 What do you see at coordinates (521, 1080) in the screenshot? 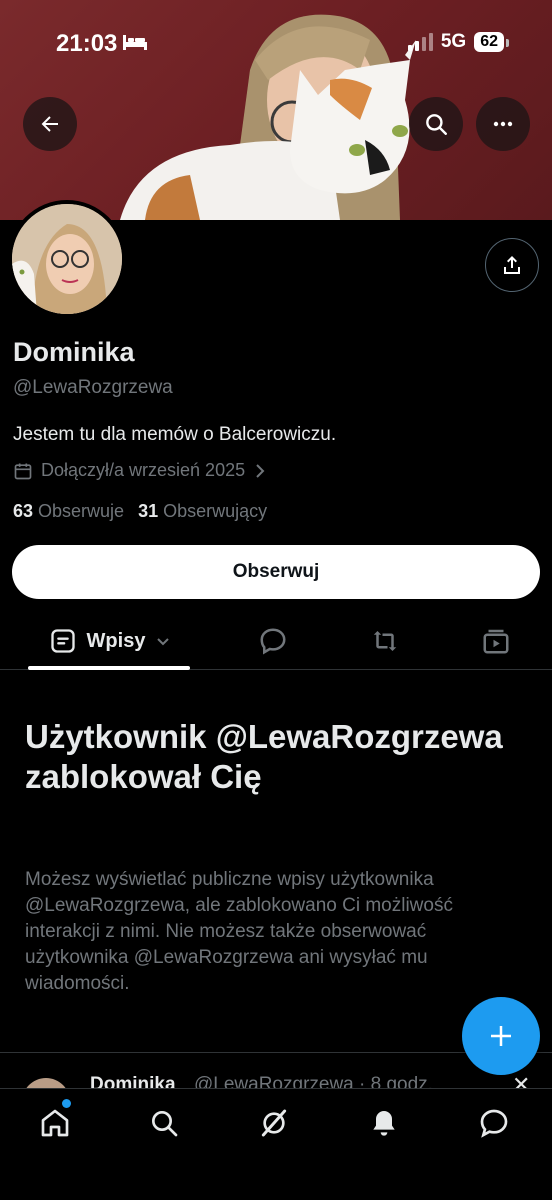
I see `x-logo-icon: ✕` at bounding box center [521, 1080].